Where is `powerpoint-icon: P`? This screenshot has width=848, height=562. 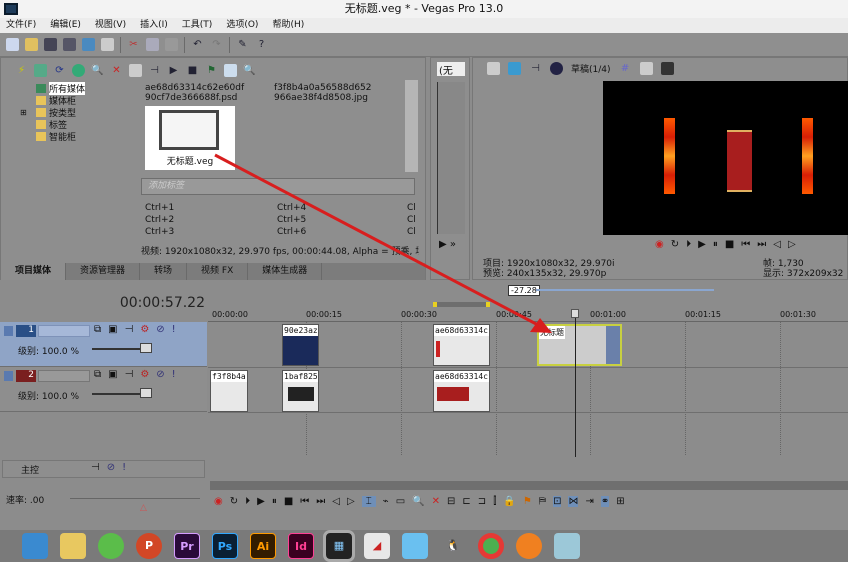
powerpoint-icon: P is located at coordinates (149, 546).